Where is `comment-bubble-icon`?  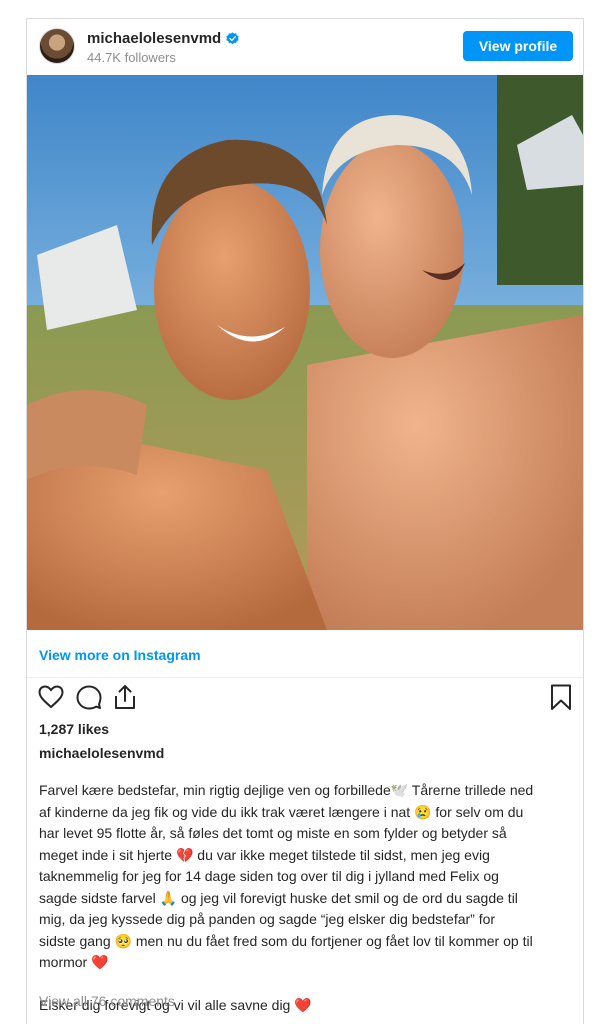
comment-bubble-icon is located at coordinates (89, 697).